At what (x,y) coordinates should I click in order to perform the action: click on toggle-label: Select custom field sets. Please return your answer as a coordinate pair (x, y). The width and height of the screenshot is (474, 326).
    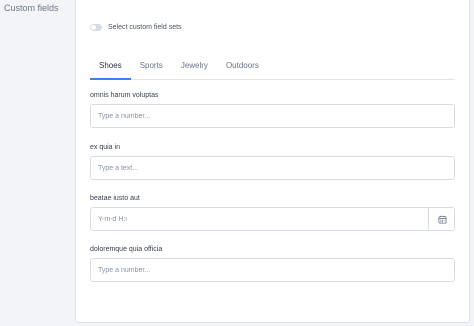
    Looking at the image, I should click on (145, 27).